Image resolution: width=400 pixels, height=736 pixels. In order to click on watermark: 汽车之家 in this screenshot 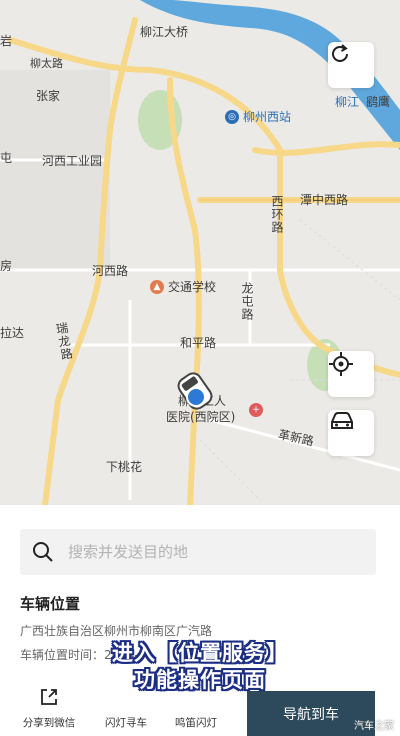, I will do `click(374, 726)`.